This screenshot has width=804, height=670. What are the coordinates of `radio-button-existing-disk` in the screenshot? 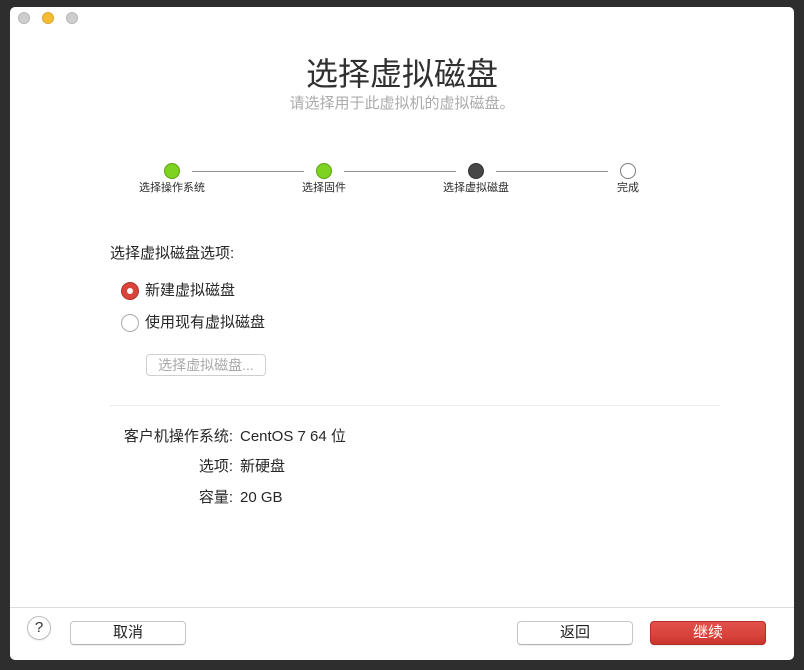 It's located at (130, 323).